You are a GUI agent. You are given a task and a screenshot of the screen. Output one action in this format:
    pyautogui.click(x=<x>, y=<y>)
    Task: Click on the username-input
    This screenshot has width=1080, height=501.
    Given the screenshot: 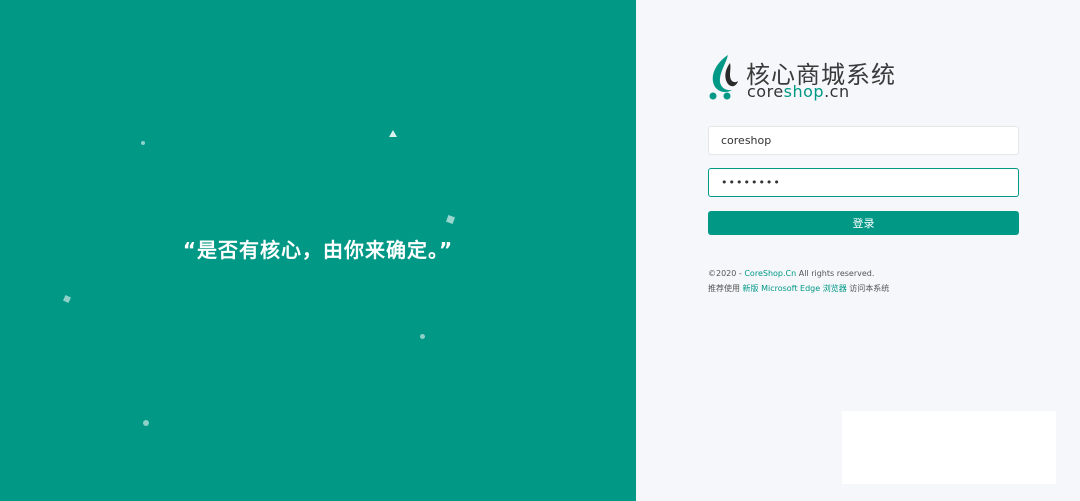 What is the action you would take?
    pyautogui.click(x=863, y=140)
    